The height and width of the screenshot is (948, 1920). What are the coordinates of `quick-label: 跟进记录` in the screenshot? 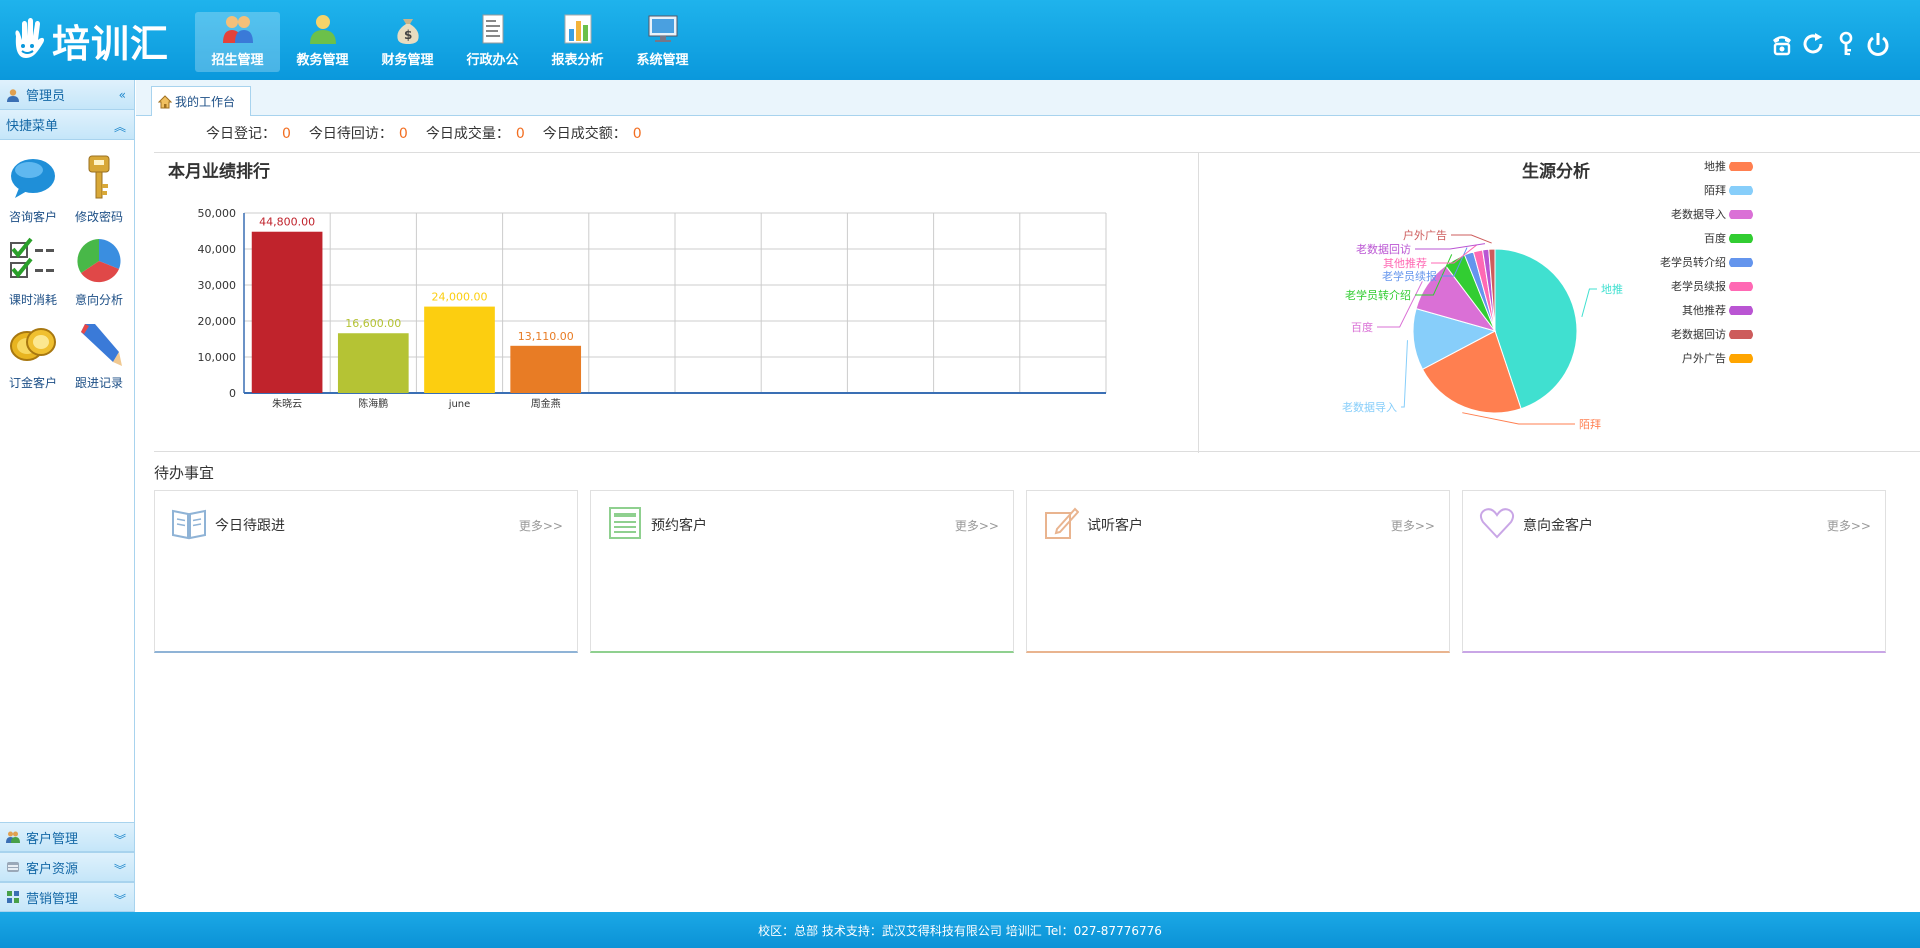 It's located at (98, 383).